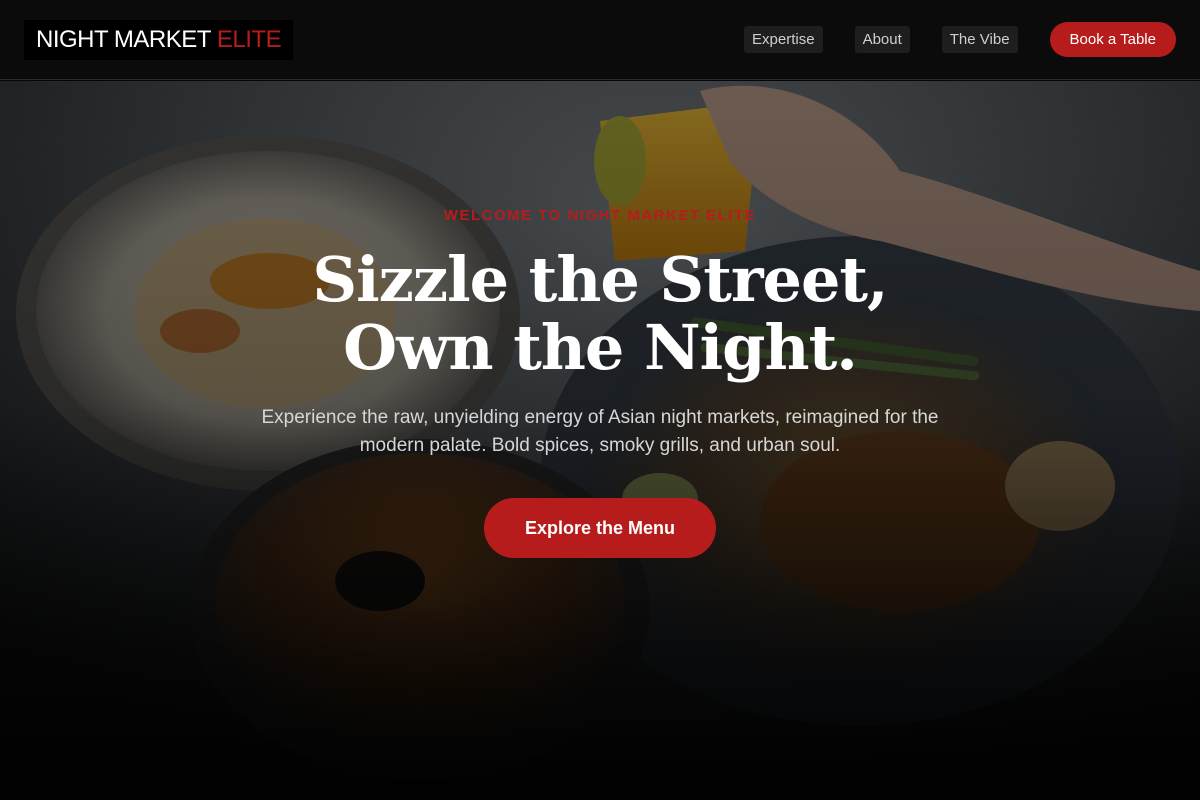  I want to click on brand-name-primary: NIGHT MARKET, so click(123, 39).